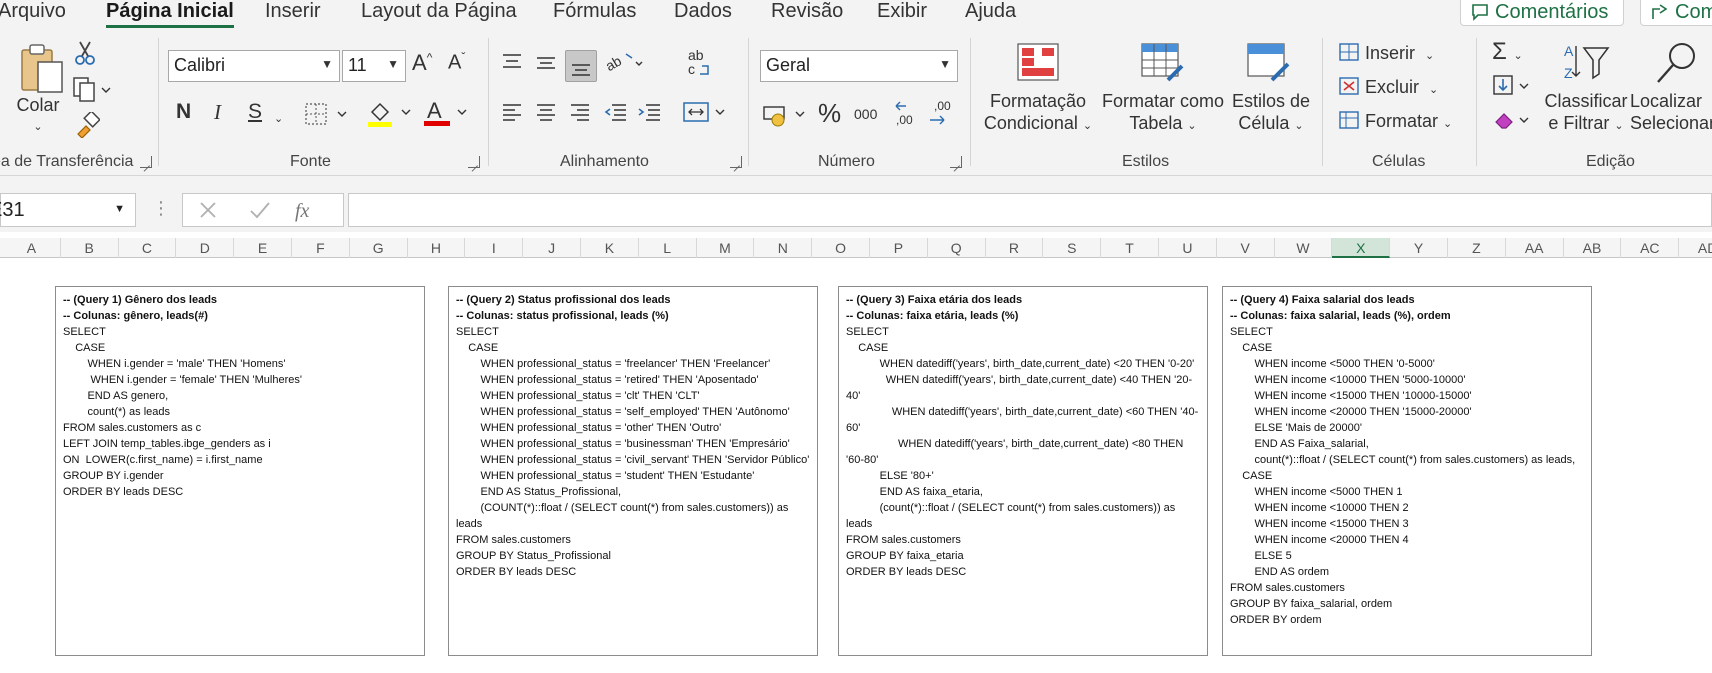 The width and height of the screenshot is (1712, 673). What do you see at coordinates (1695, 248) in the screenshot?
I see `column-header-ad: AD` at bounding box center [1695, 248].